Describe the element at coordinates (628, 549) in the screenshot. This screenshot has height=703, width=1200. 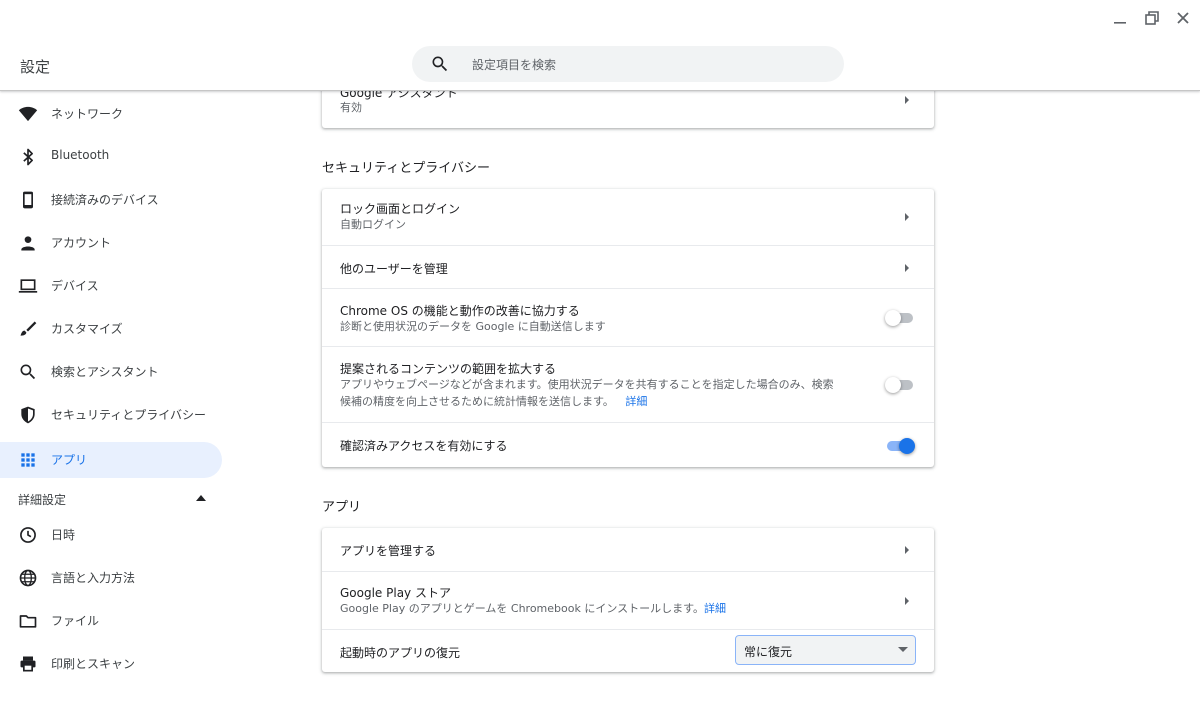
I see `manage-apps-row: アプリを管理する` at that location.